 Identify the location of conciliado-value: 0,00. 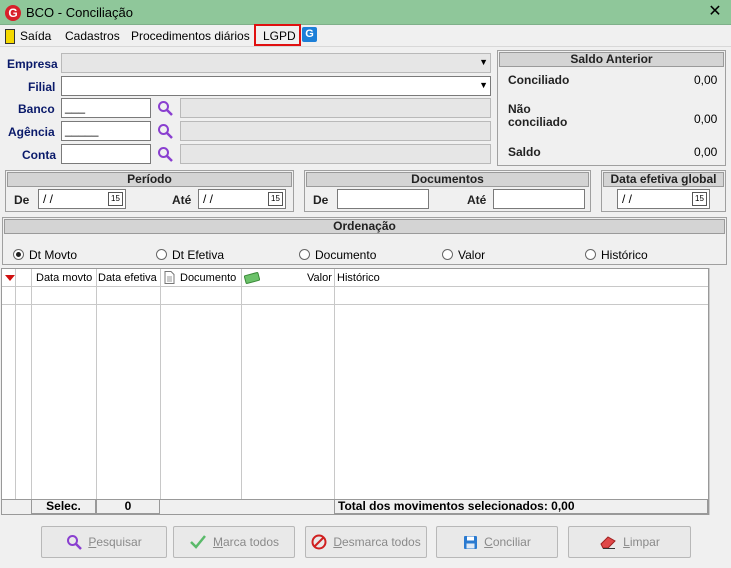
(706, 80).